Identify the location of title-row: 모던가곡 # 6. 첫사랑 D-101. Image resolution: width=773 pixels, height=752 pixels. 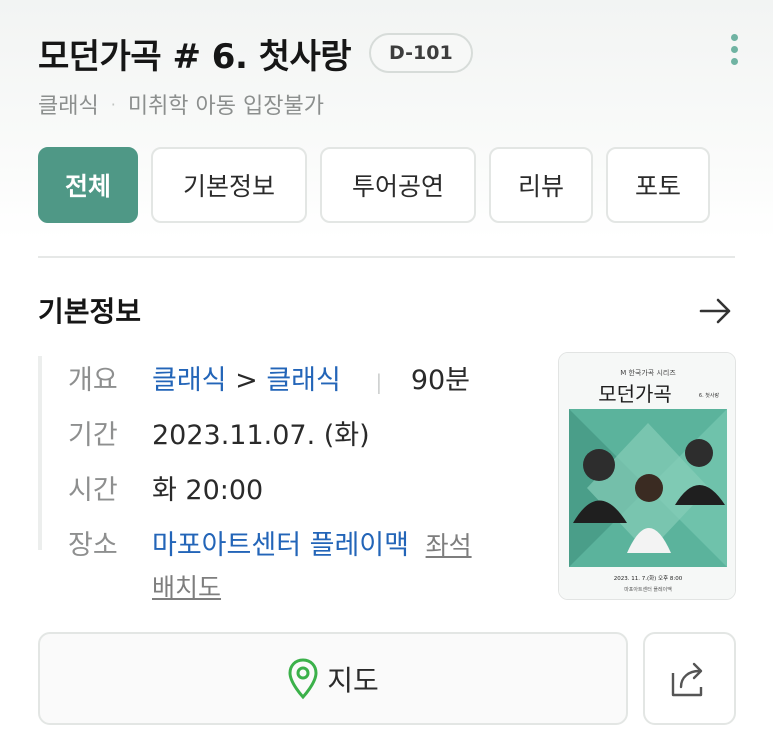
(395, 53).